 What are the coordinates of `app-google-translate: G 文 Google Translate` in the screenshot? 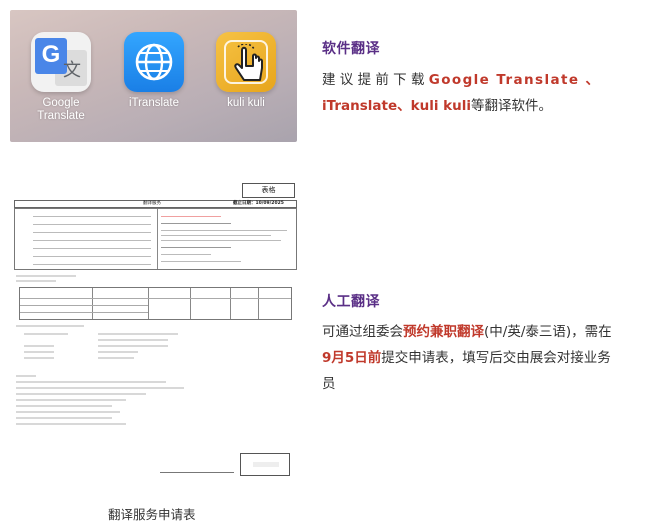 It's located at (61, 77).